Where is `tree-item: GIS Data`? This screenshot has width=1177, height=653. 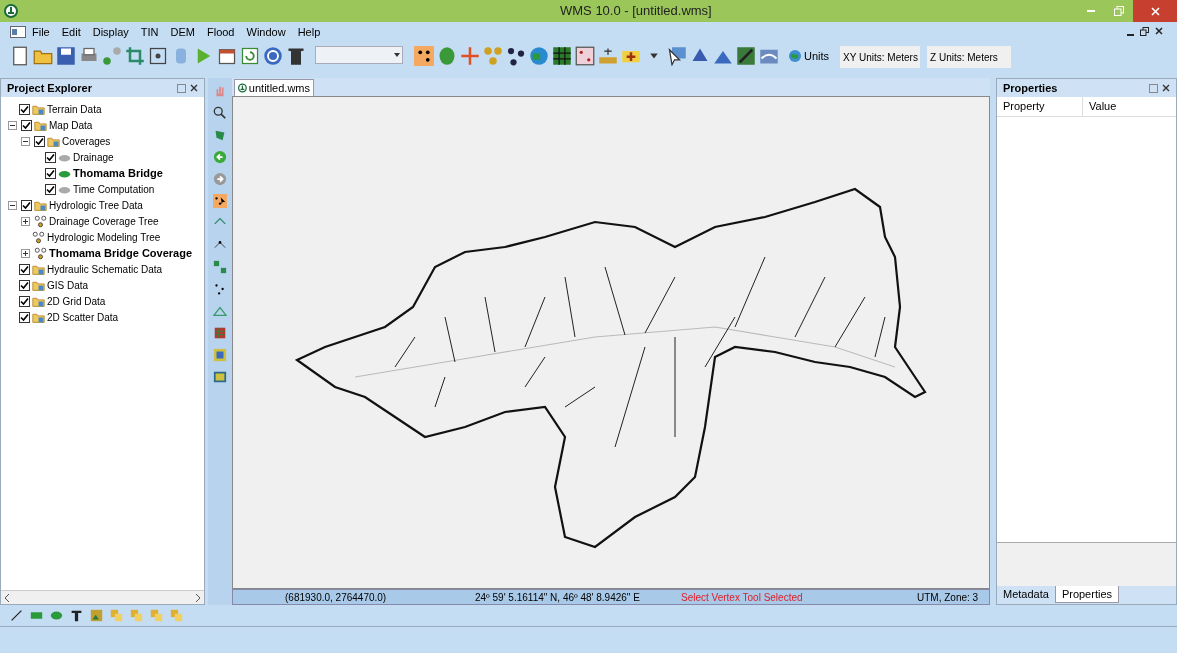
tree-item: GIS Data is located at coordinates (68, 285).